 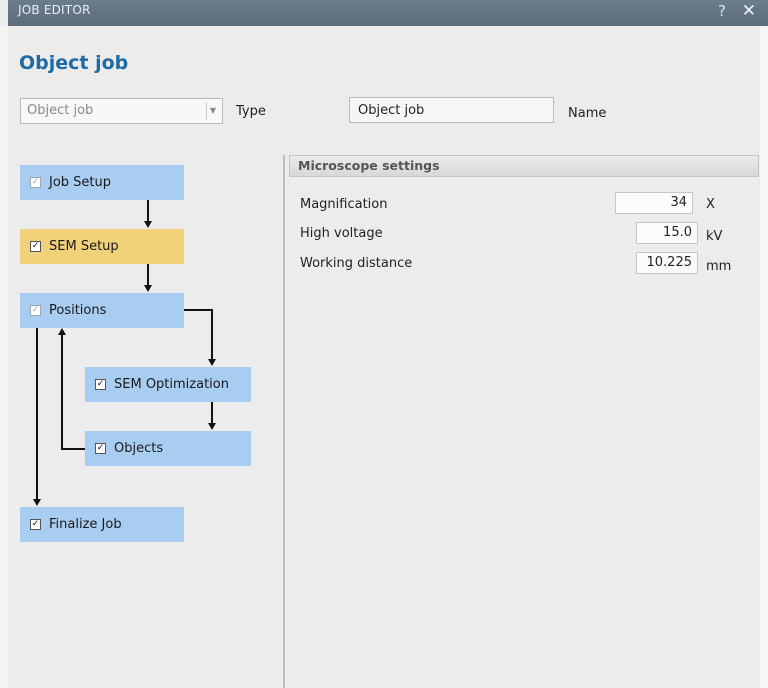 I want to click on help-icon: ?, so click(x=722, y=11).